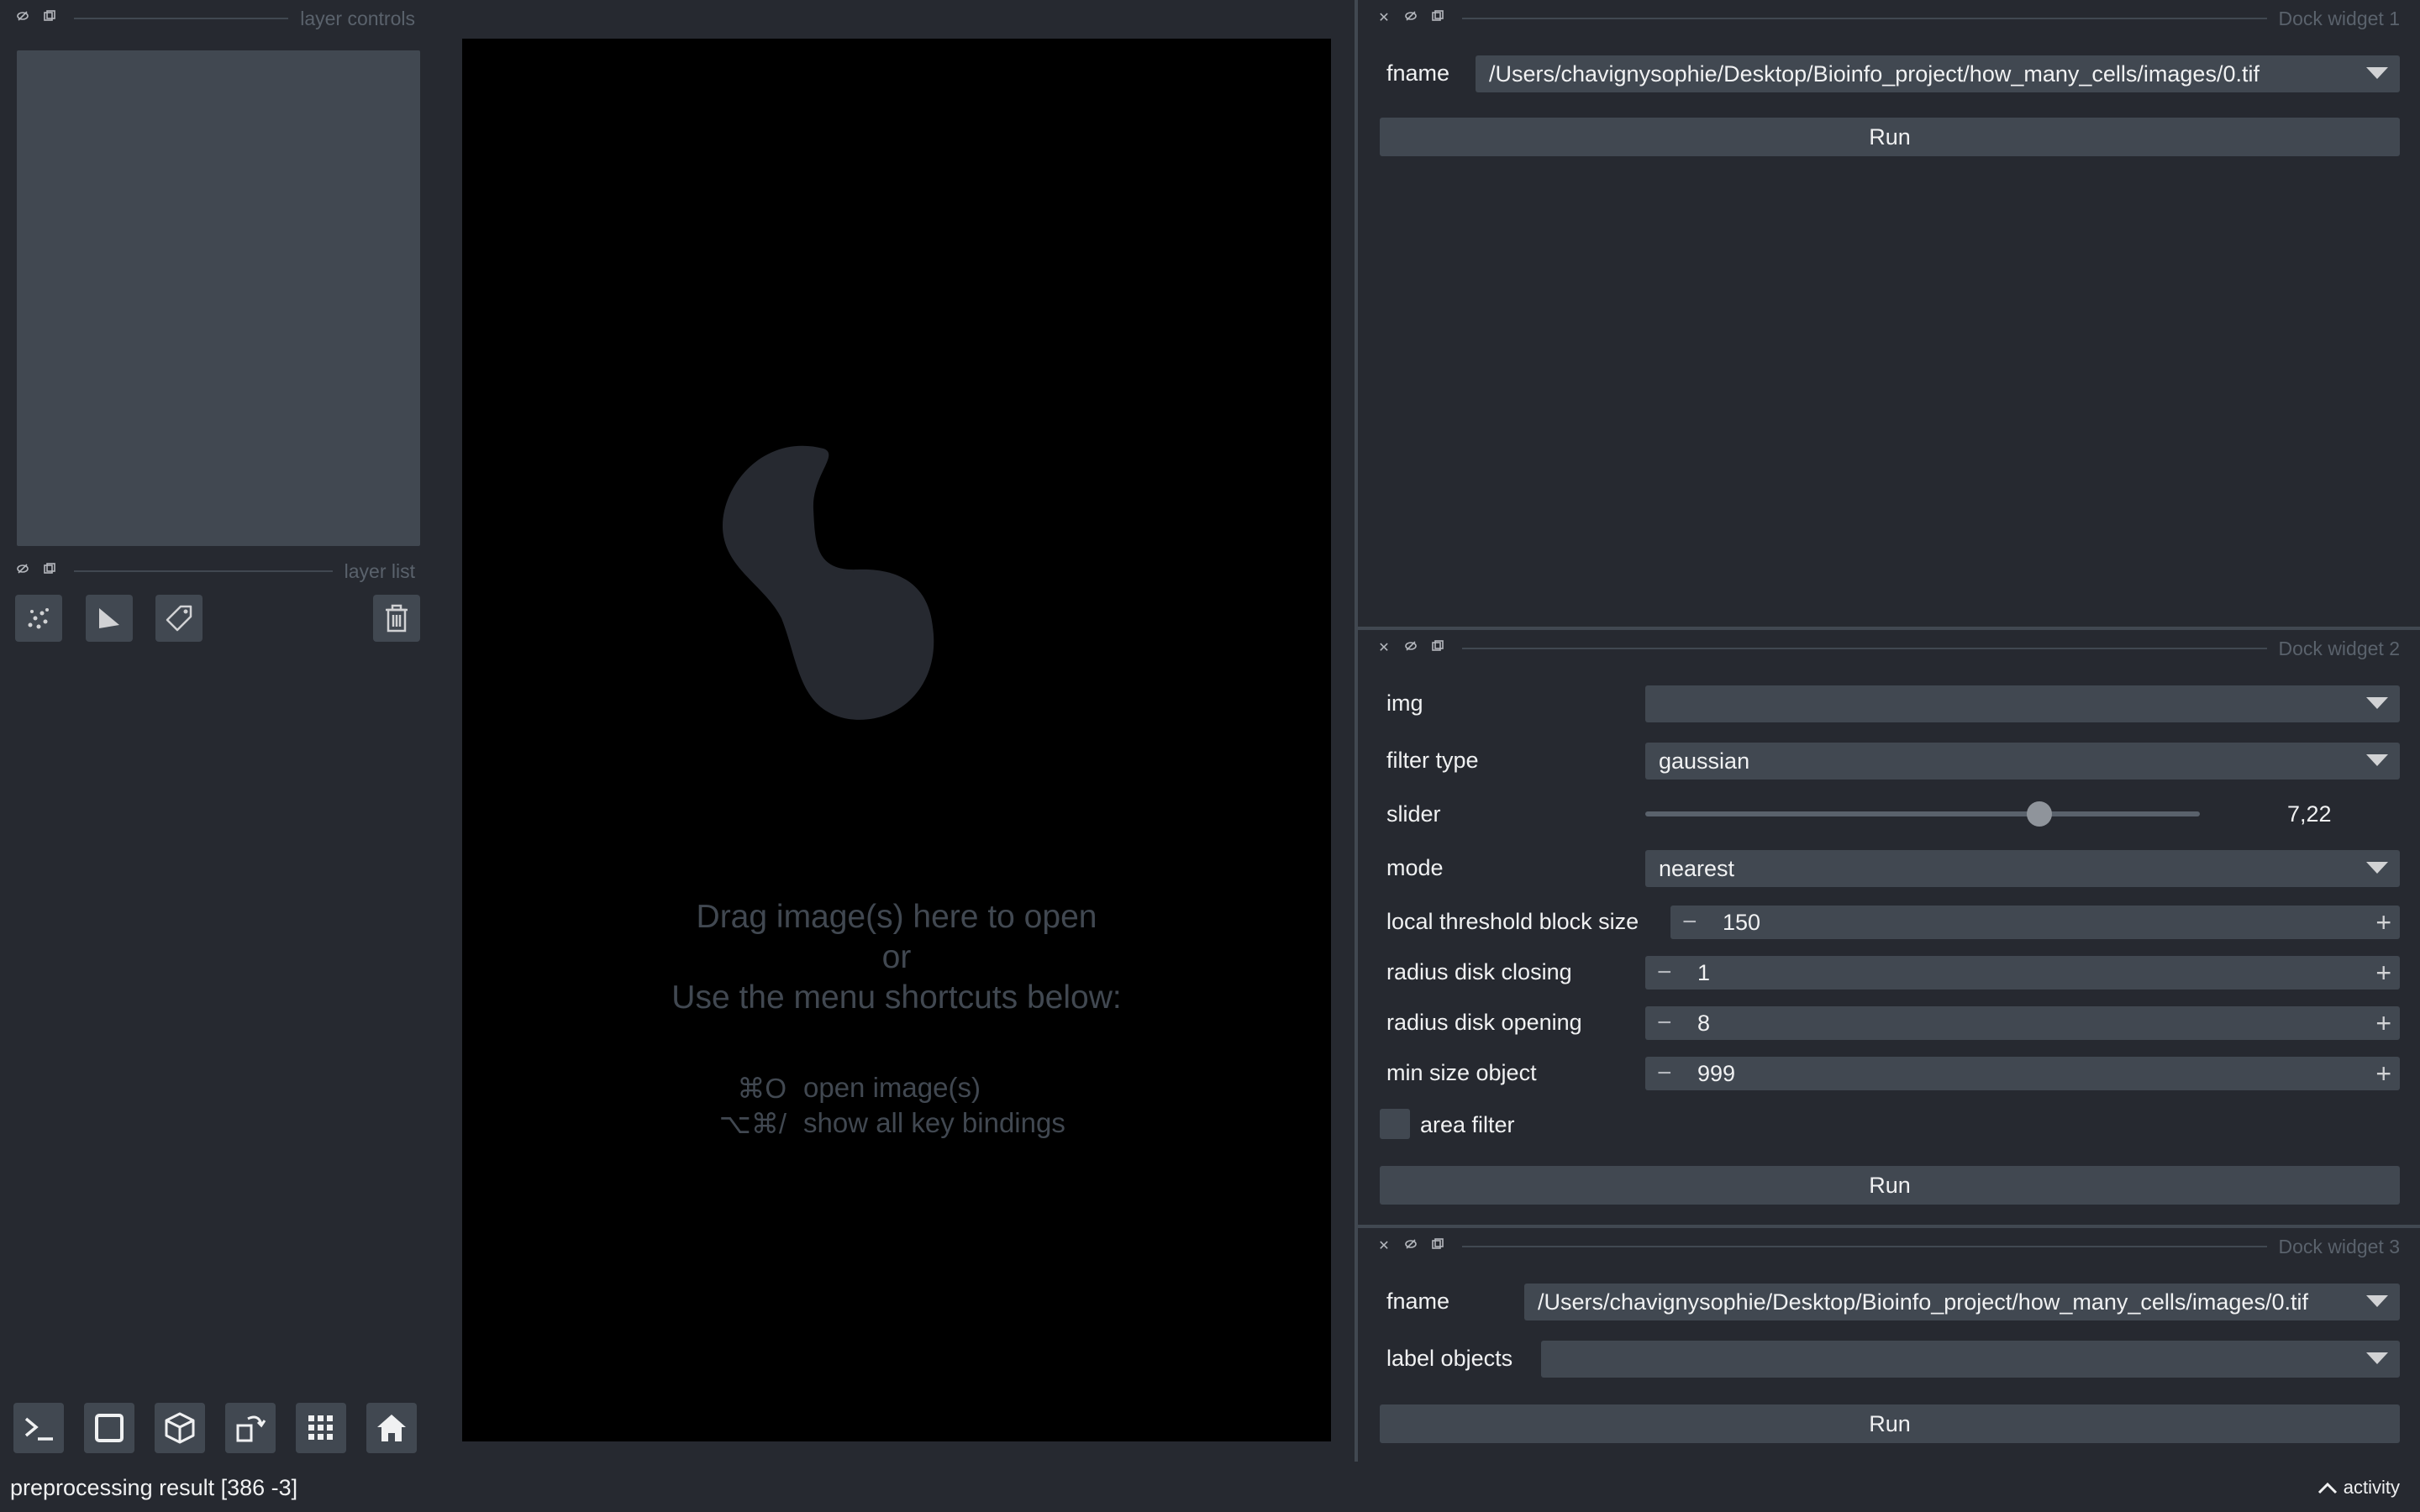 The width and height of the screenshot is (2420, 1512). I want to click on welcome-line-2: or, so click(897, 957).